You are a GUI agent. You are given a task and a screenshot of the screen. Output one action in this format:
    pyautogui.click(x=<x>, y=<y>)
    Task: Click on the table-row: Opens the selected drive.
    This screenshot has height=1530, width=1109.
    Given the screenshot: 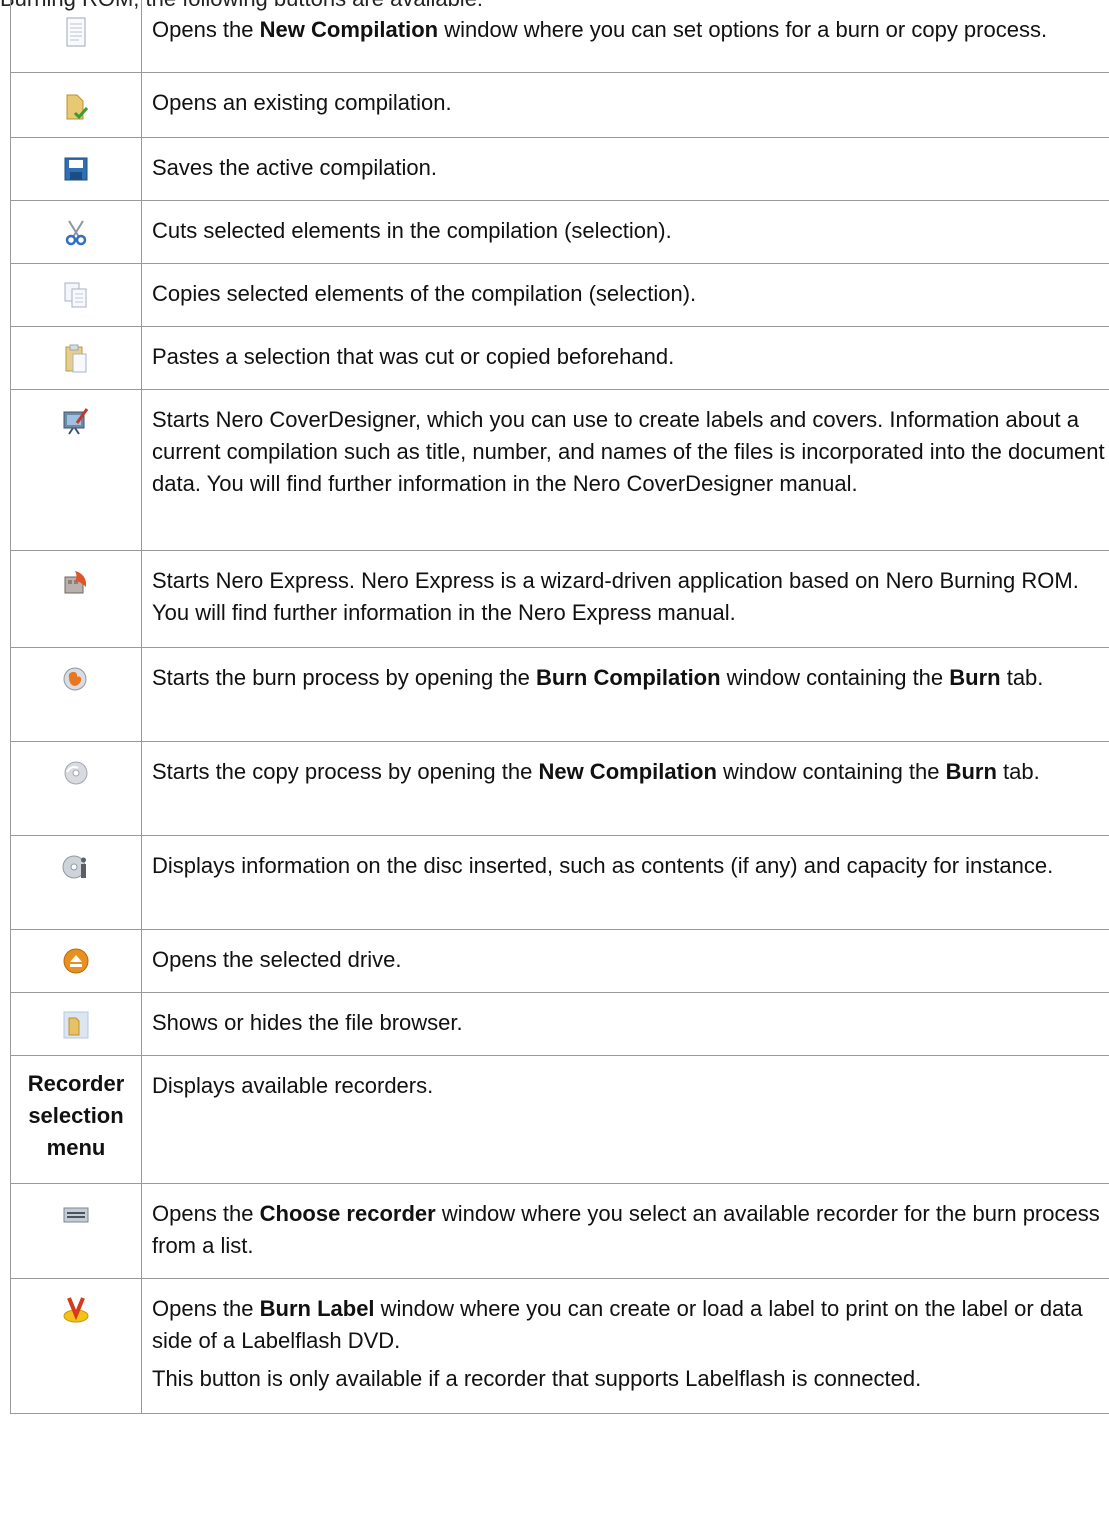 What is the action you would take?
    pyautogui.click(x=559, y=960)
    